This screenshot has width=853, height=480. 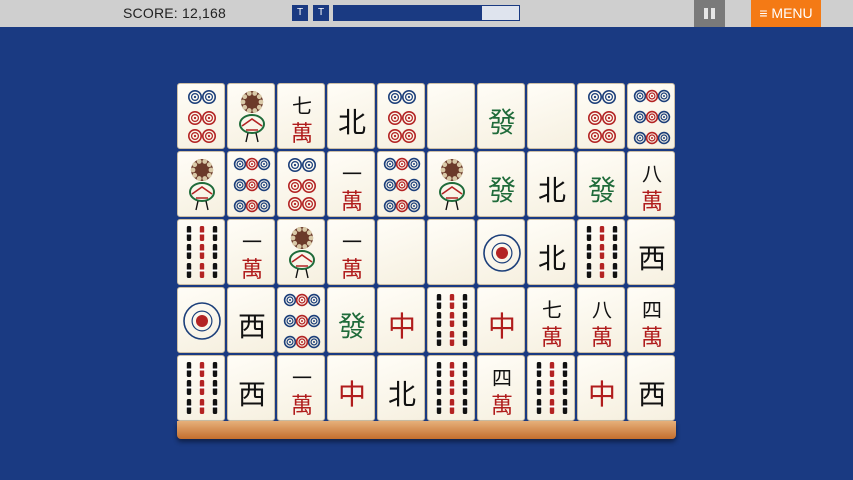 I want to click on red-glyph: 中, so click(x=601, y=394).